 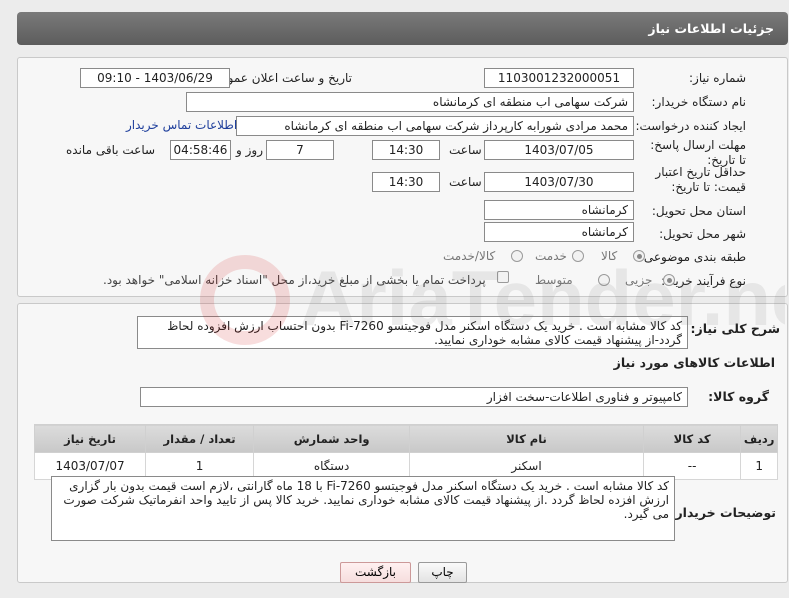 I want to click on print-button: چاپ, so click(x=442, y=572).